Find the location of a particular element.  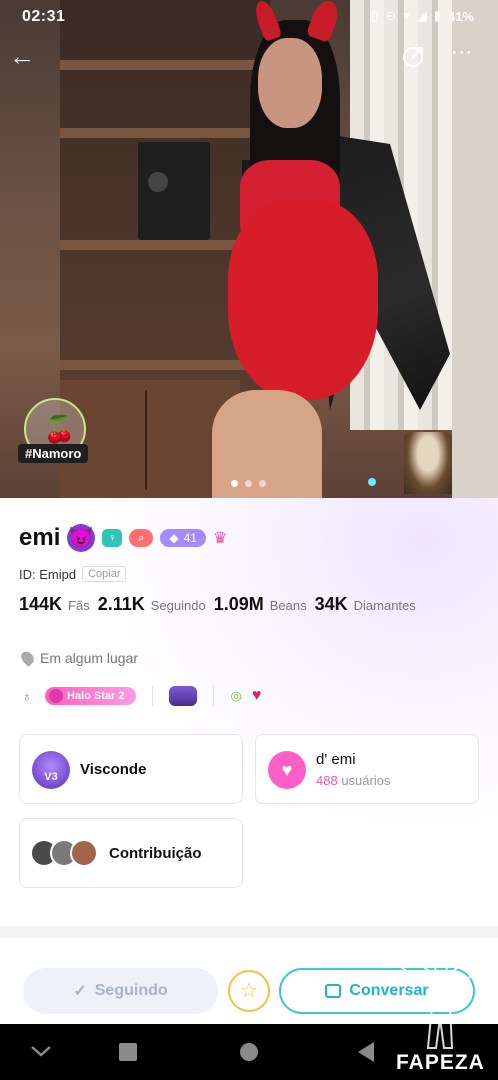

dnd-icon: ⊖ is located at coordinates (391, 15).